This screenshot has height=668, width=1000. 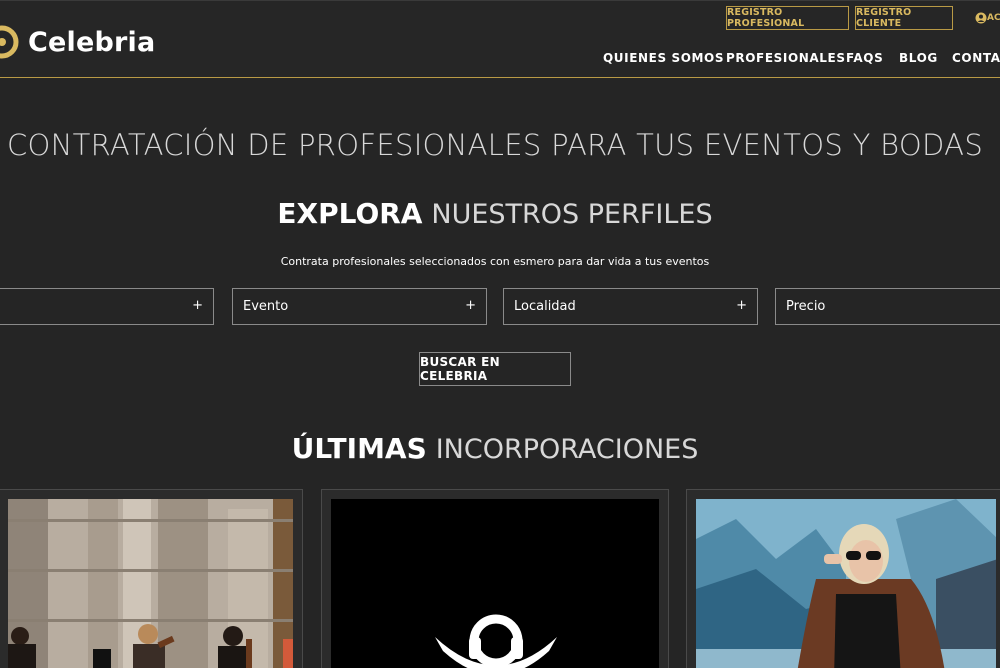 I want to click on logo: Celebria, so click(x=77, y=42).